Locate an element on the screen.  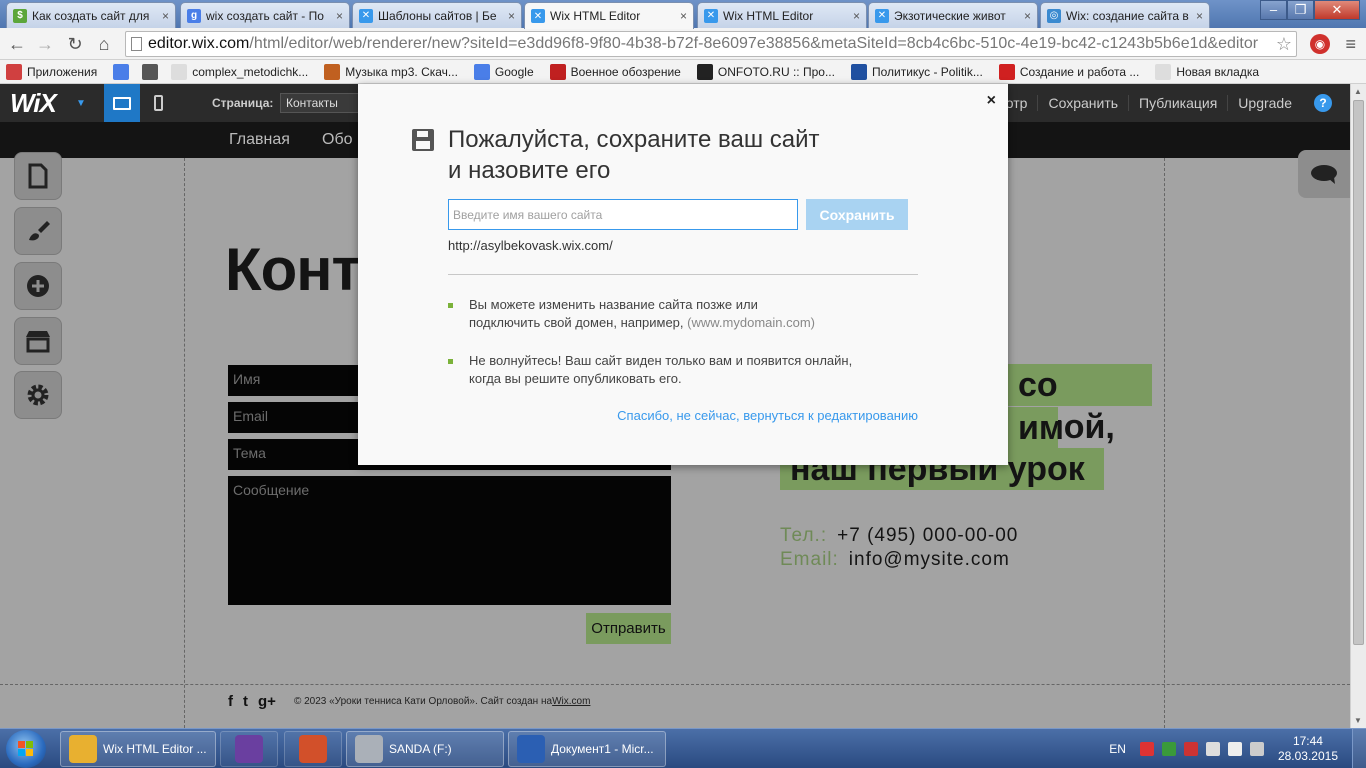
bookmark-item: Приложения is located at coordinates (51, 71).